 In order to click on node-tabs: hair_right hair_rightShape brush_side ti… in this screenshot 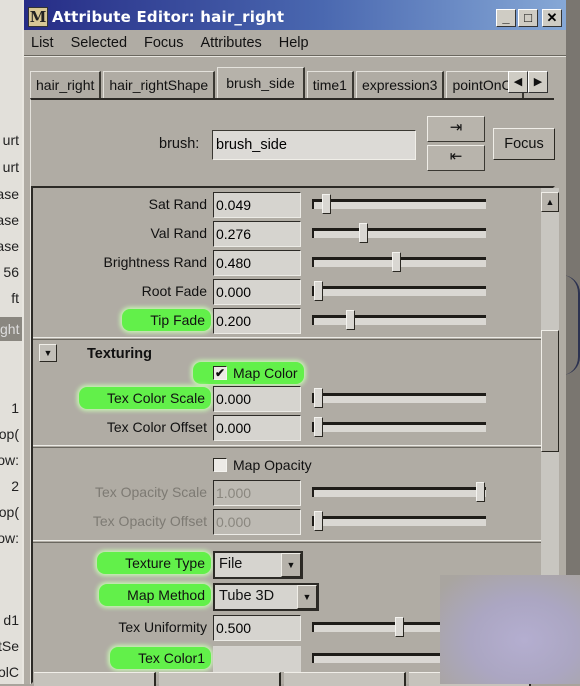, I will do `click(295, 78)`.